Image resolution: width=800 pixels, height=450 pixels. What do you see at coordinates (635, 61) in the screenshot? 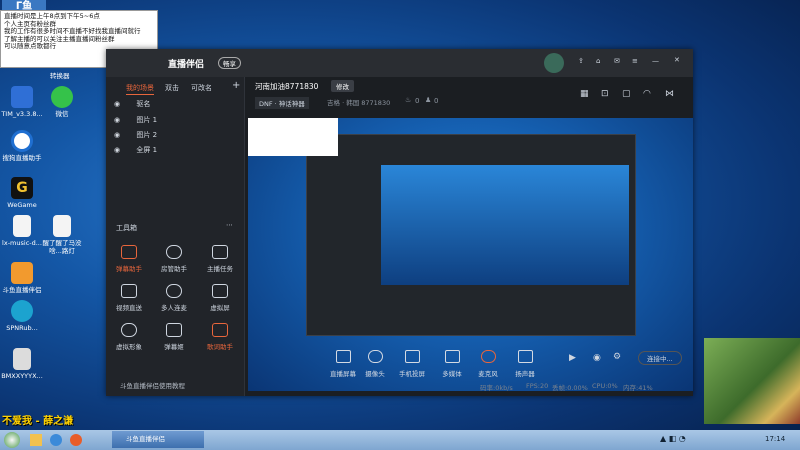
I see `menu-icon: ≡` at bounding box center [635, 61].